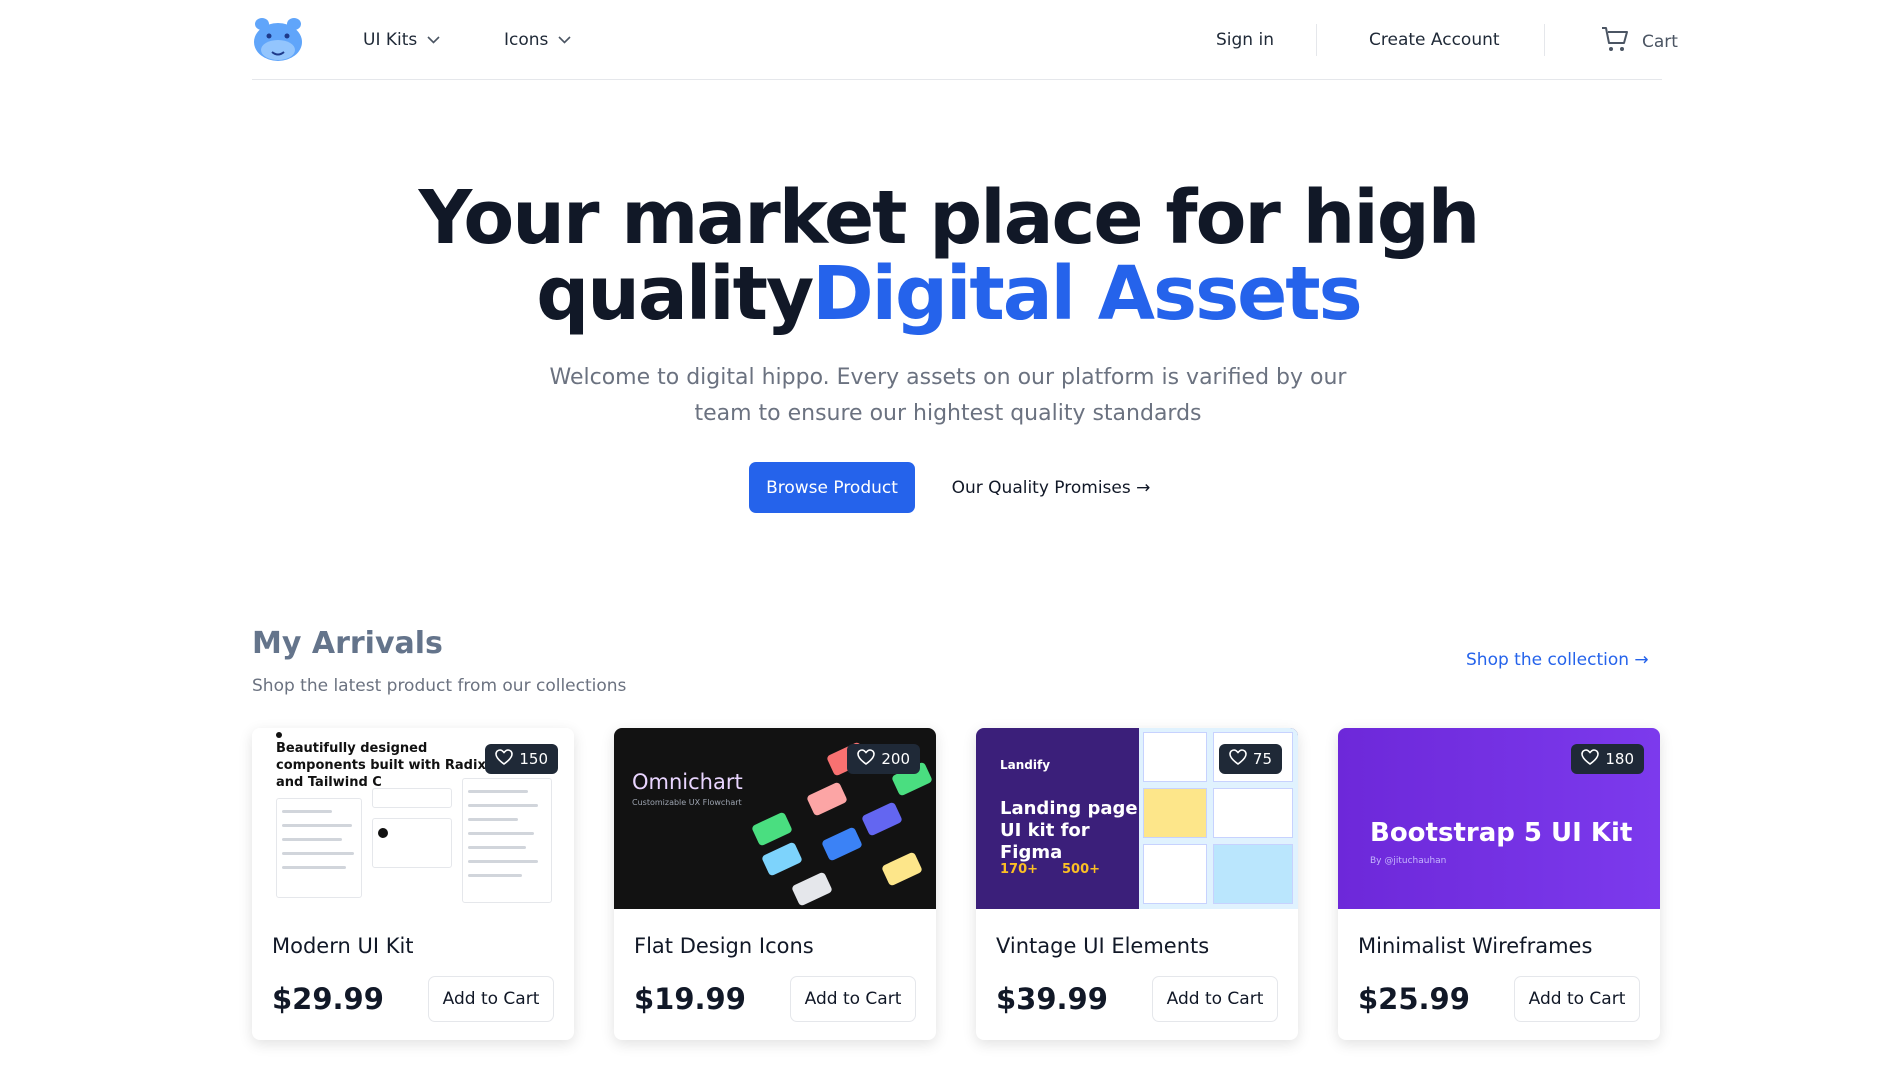 This screenshot has height=1077, width=1897. Describe the element at coordinates (390, 40) in the screenshot. I see `ui-kits-label: UI Kits` at that location.